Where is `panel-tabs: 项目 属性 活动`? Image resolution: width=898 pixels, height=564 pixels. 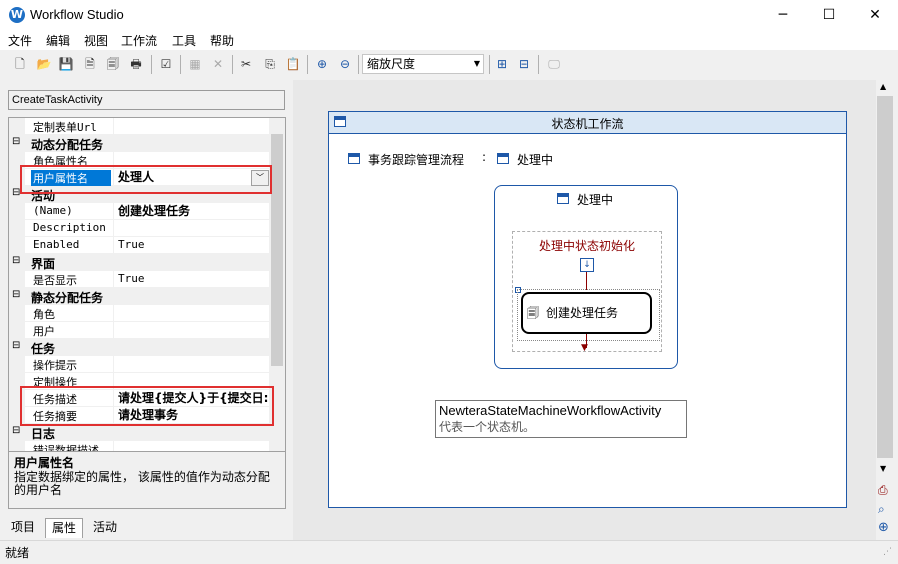 panel-tabs: 项目 属性 活动 is located at coordinates (146, 528).